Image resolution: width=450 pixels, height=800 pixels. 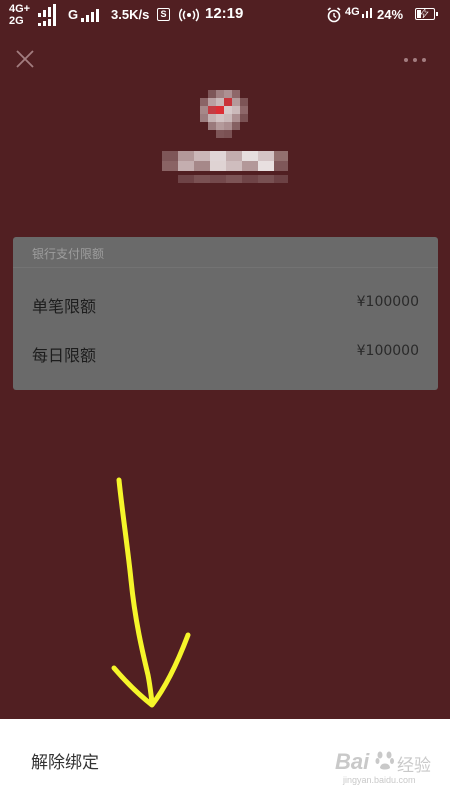 What do you see at coordinates (20, 9) in the screenshot?
I see `network-type-top: 4G+` at bounding box center [20, 9].